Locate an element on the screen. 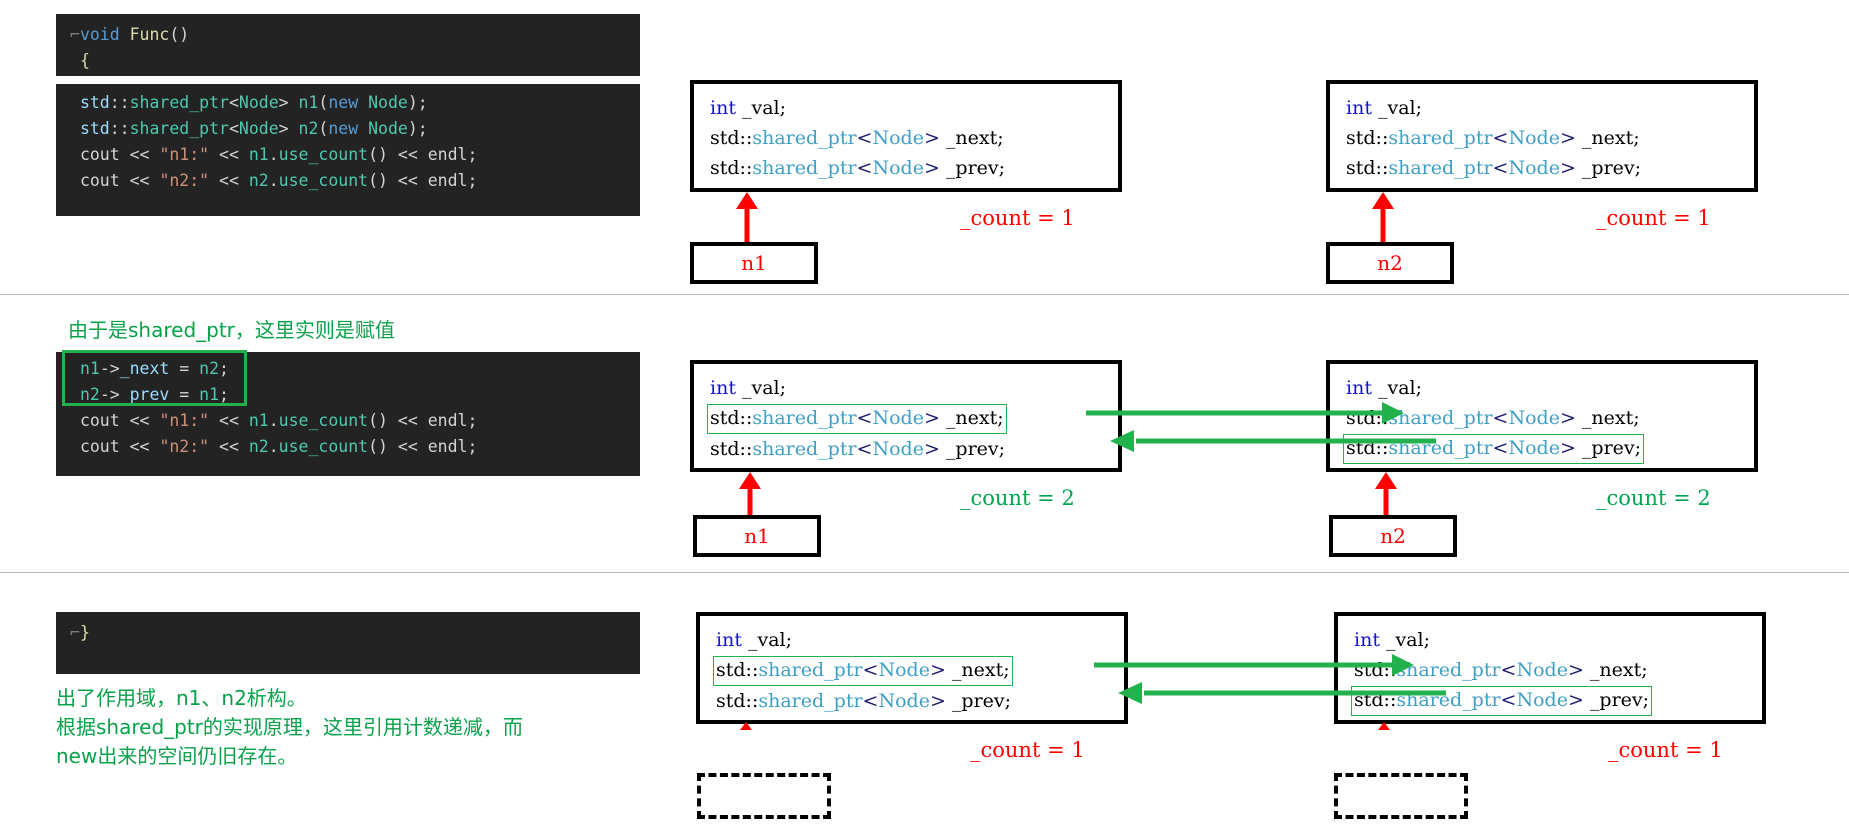 The image size is (1849, 825). green-link-prev-row2 is located at coordinates (1273, 441).